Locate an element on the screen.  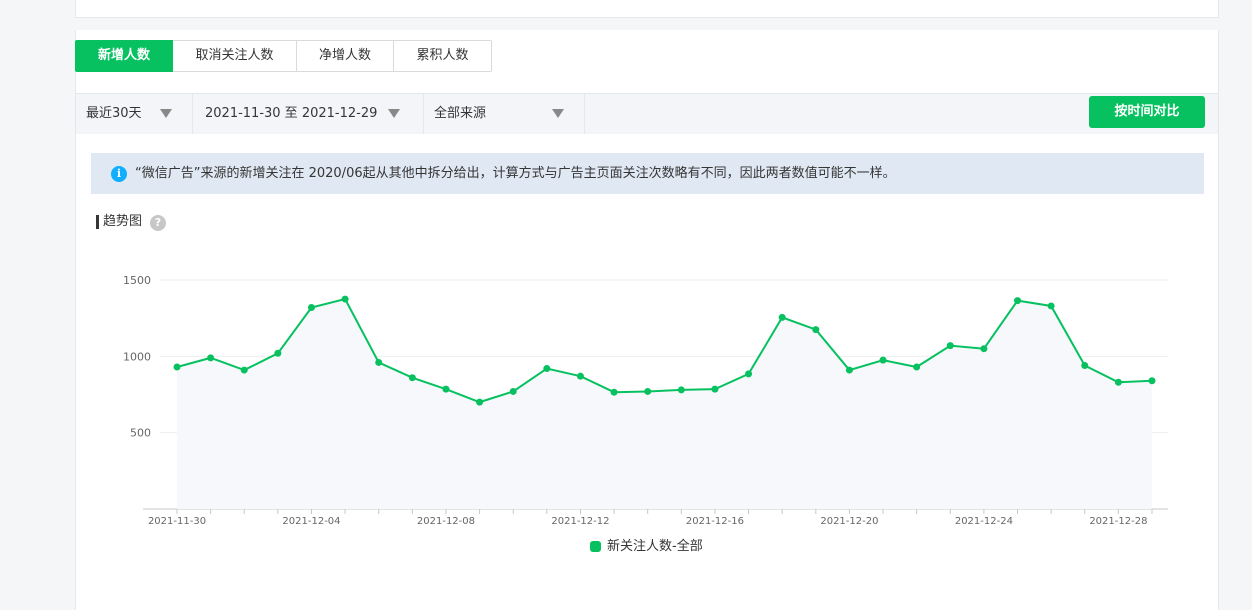
x-tick-label: 2021-12-16 is located at coordinates (715, 521).